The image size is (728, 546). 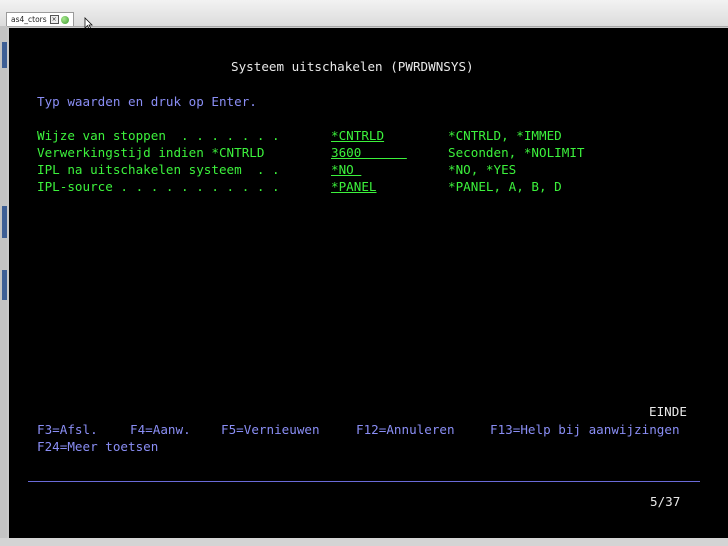 I want to click on fkey-cancel: F12=Annuleren, so click(x=405, y=429).